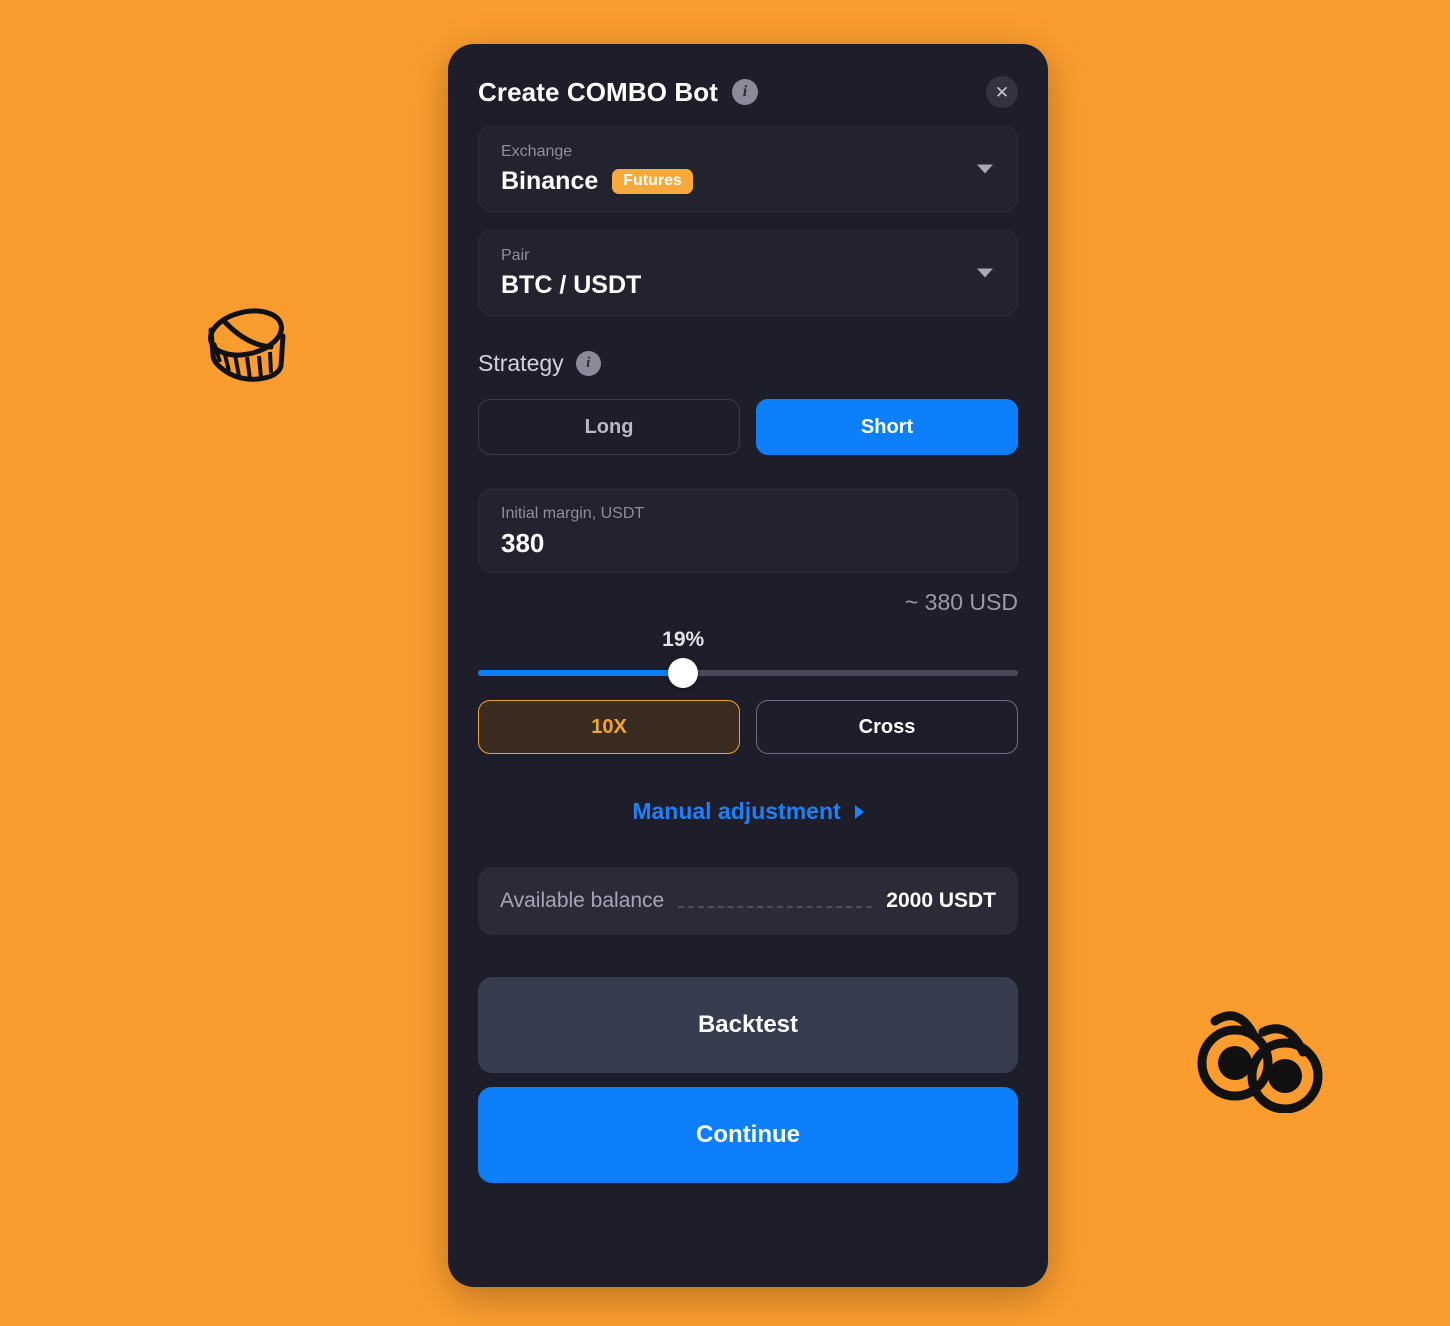 The width and height of the screenshot is (1450, 1326). Describe the element at coordinates (1260, 1063) in the screenshot. I see `eyes-doodle` at that location.